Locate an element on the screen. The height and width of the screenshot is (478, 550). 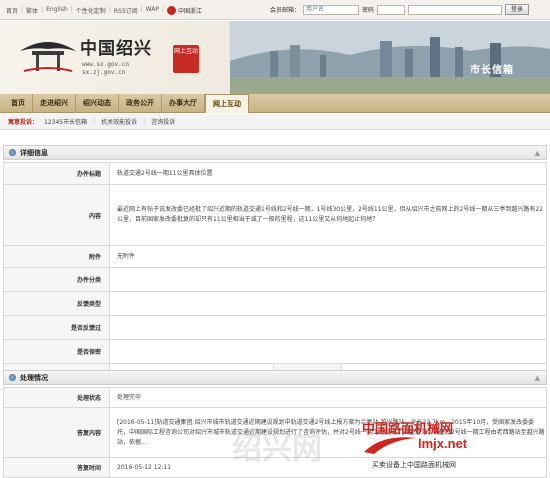
rss-link: RSS订阅 is located at coordinates (126, 10).